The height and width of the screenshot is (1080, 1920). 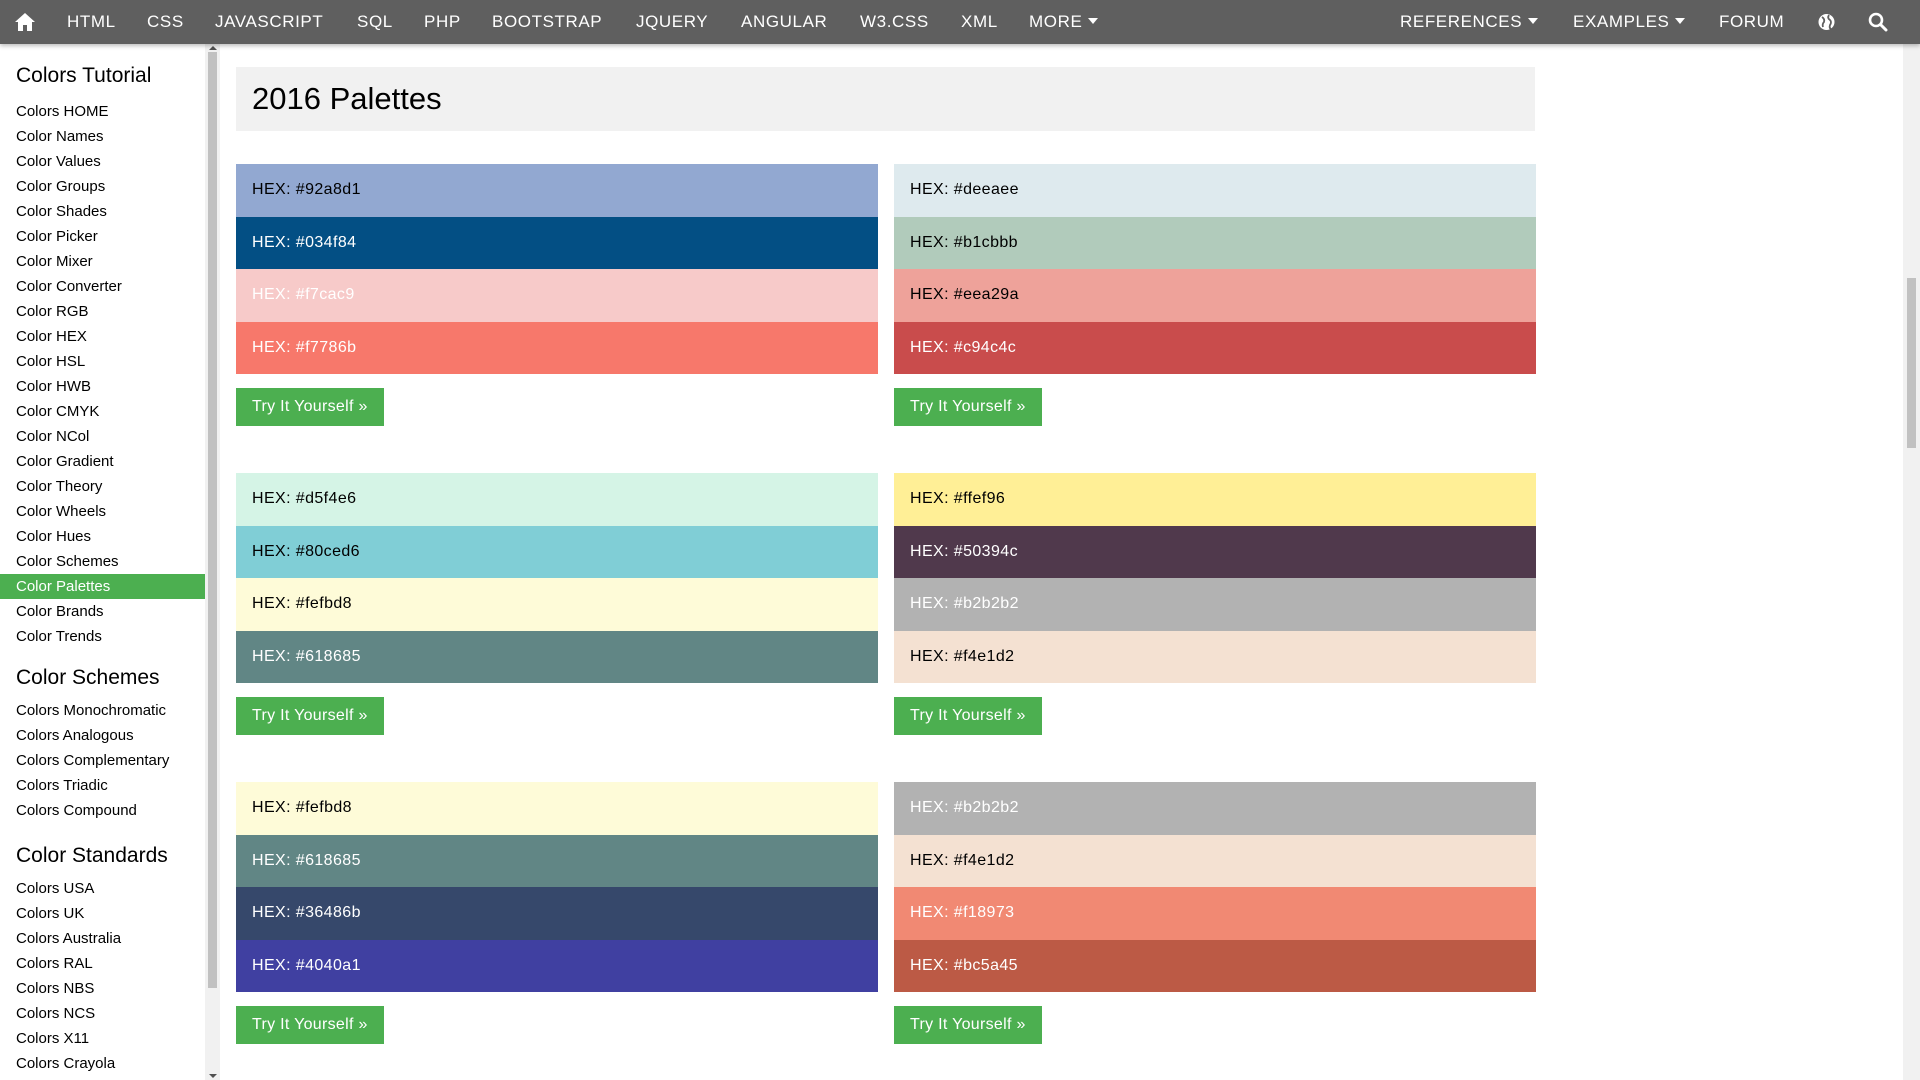 I want to click on sidebar-tutorial-item: Color Values, so click(x=102, y=161).